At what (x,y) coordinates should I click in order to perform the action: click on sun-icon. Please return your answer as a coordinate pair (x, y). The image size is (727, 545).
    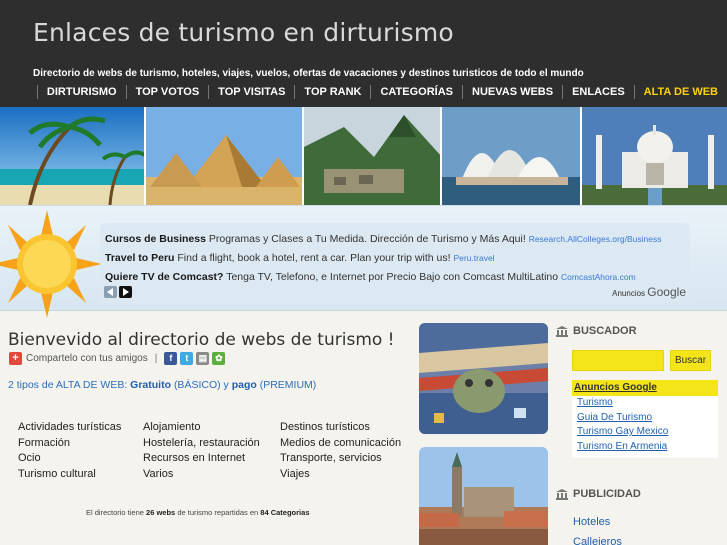
    Looking at the image, I should click on (51, 264).